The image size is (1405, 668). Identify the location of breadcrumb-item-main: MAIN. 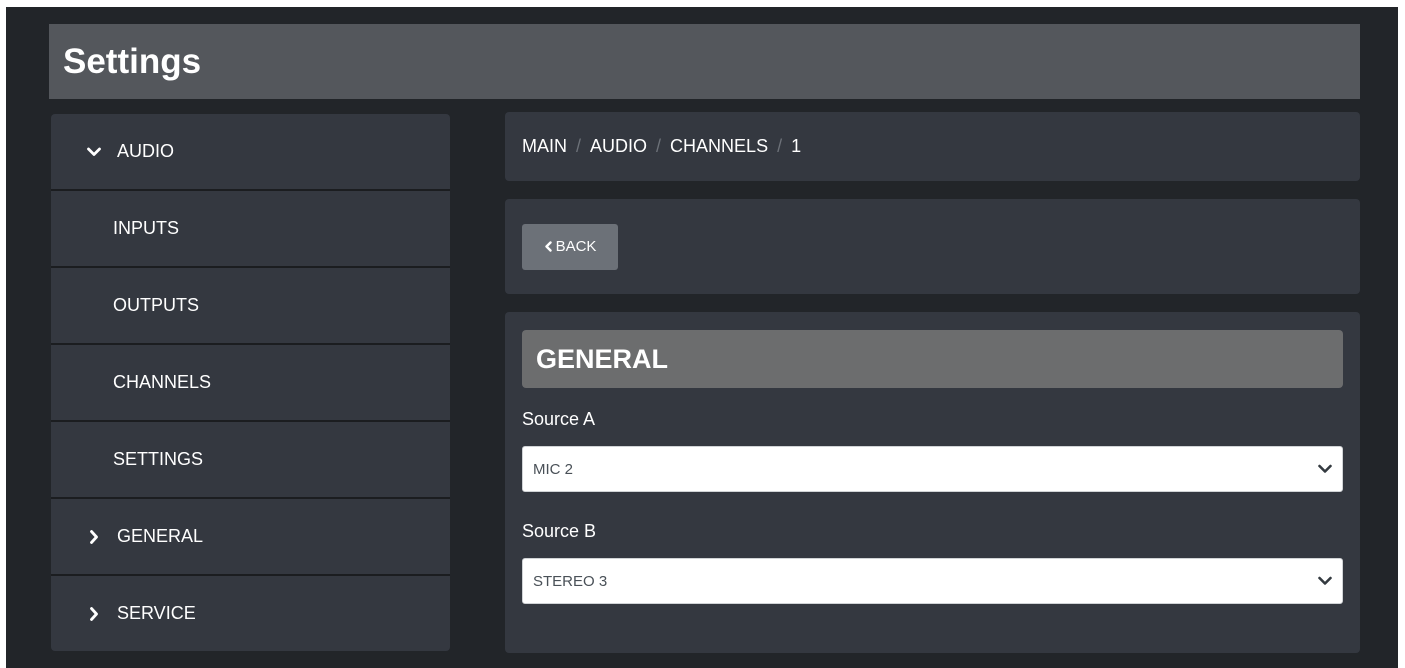
(544, 146).